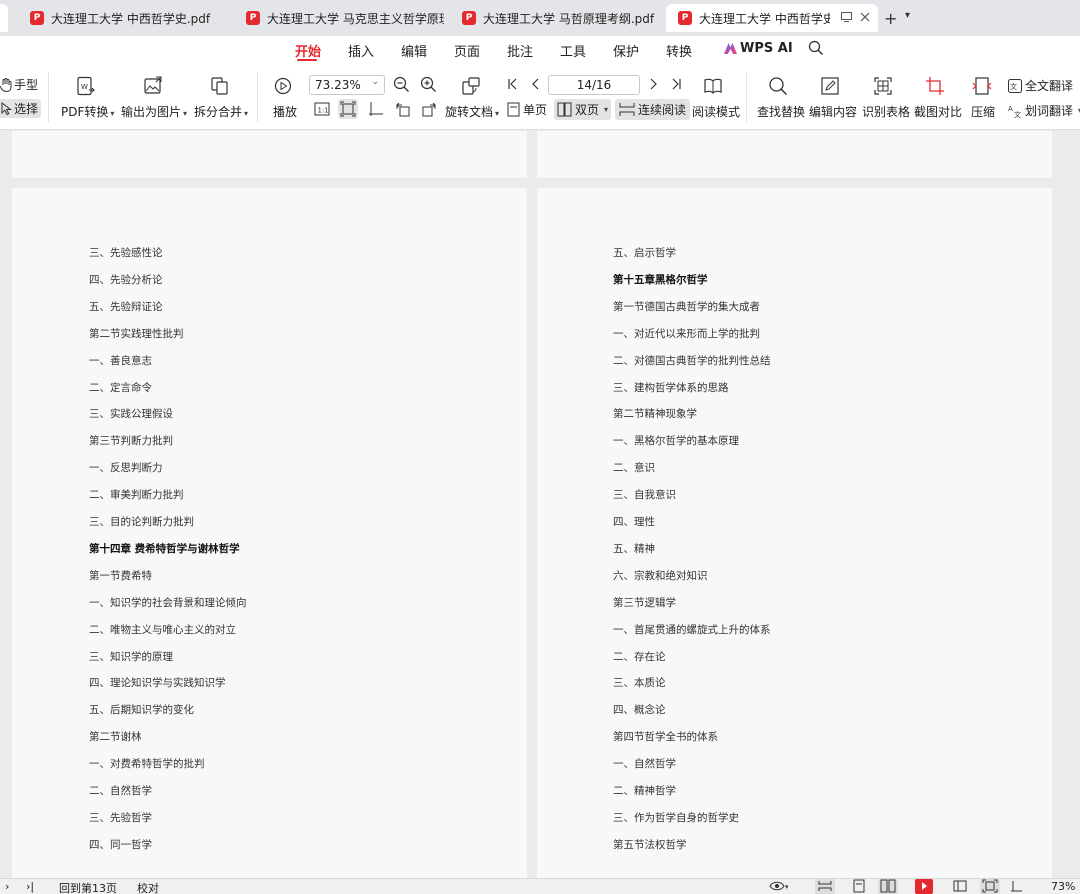  What do you see at coordinates (285, 111) in the screenshot?
I see `play-button: 播放` at bounding box center [285, 111].